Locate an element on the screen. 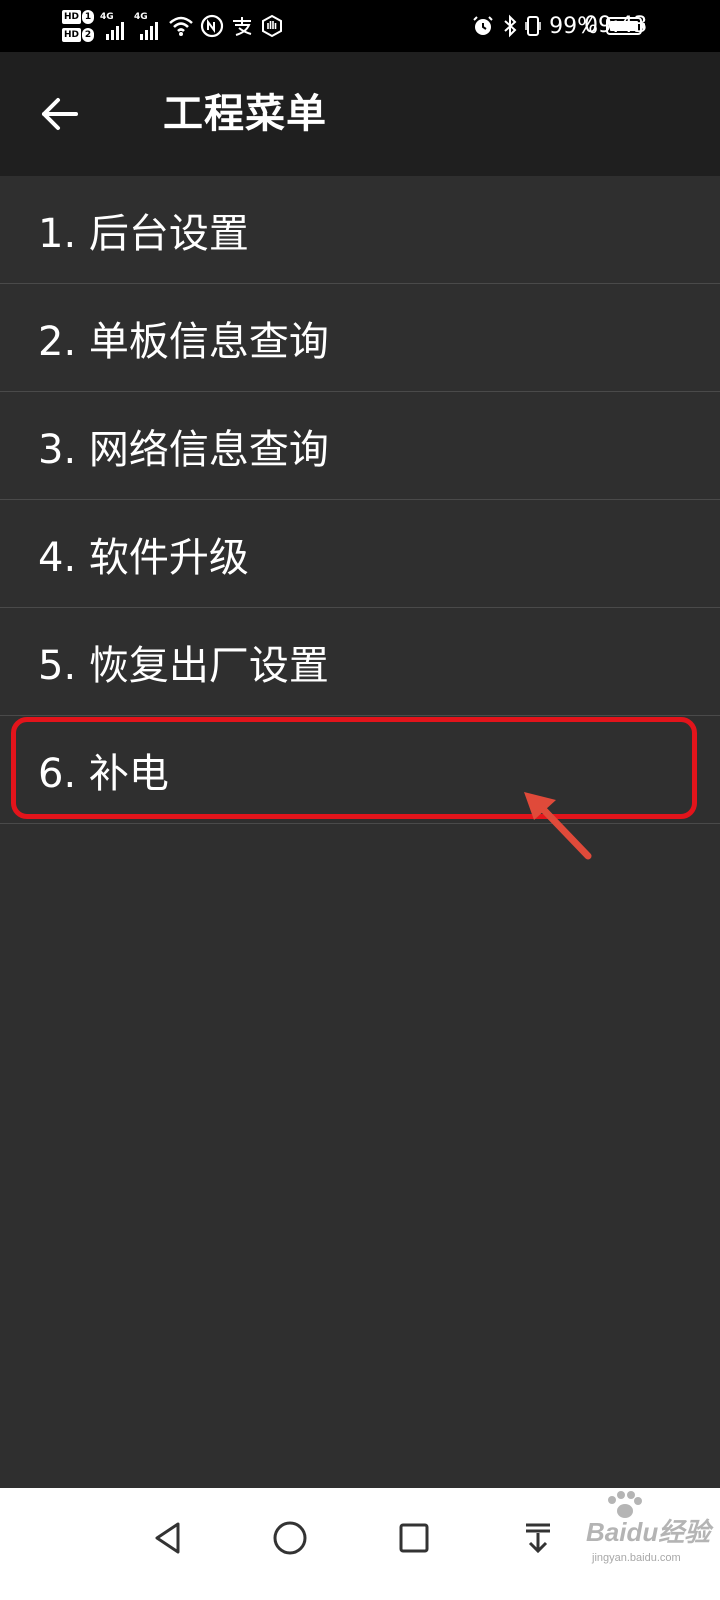 This screenshot has width=720, height=1600. alipay-icon is located at coordinates (242, 26).